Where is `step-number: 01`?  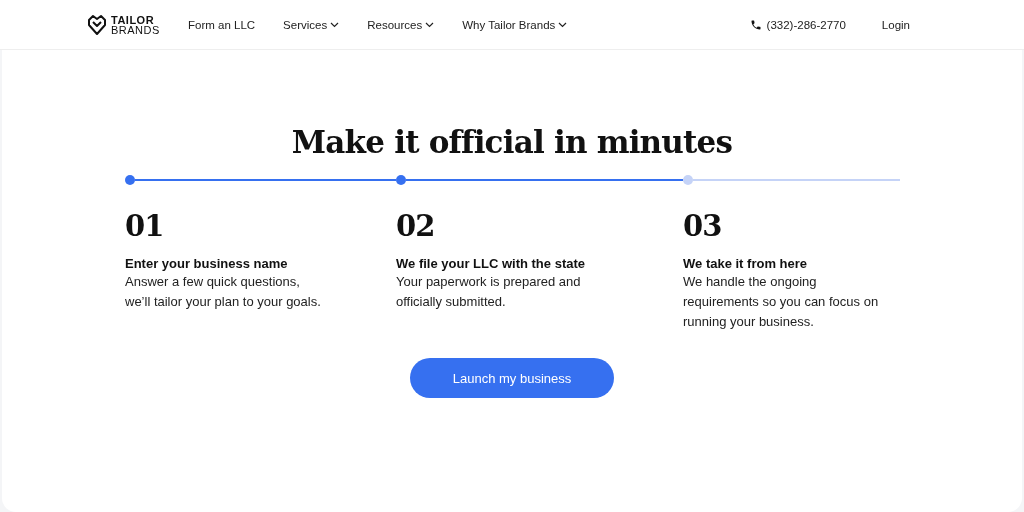 step-number: 01 is located at coordinates (145, 226).